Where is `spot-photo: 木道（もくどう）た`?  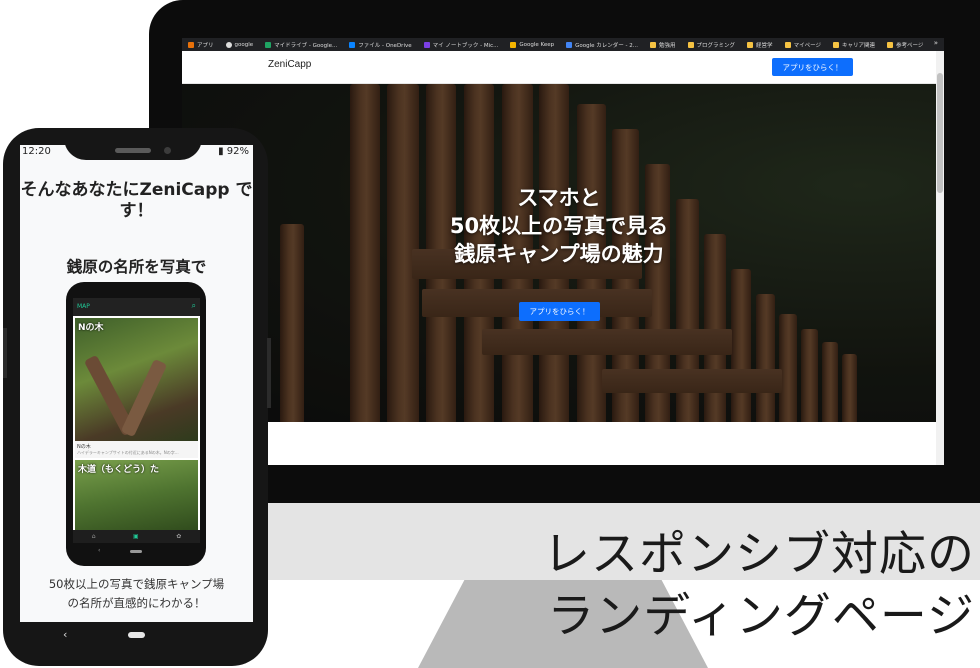 spot-photo: 木道（もくどう）た is located at coordinates (136, 496).